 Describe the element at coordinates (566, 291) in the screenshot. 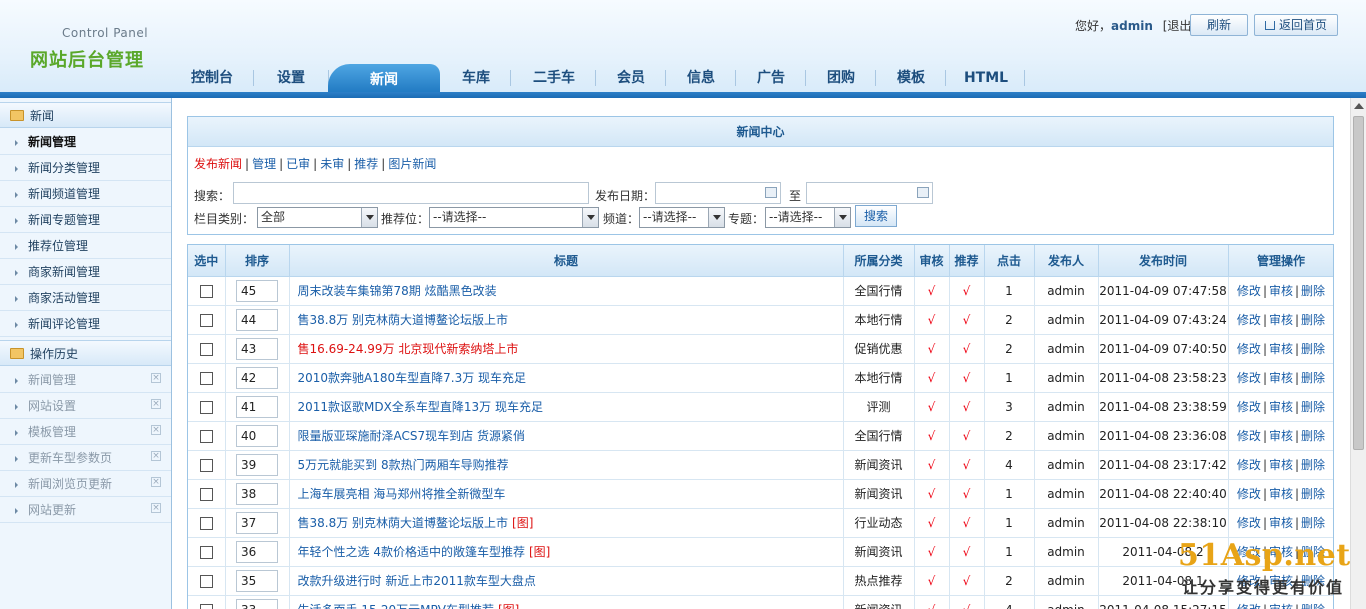

I see `row-title: 周末改装车集锦第78期 炫酷黑色改装` at that location.